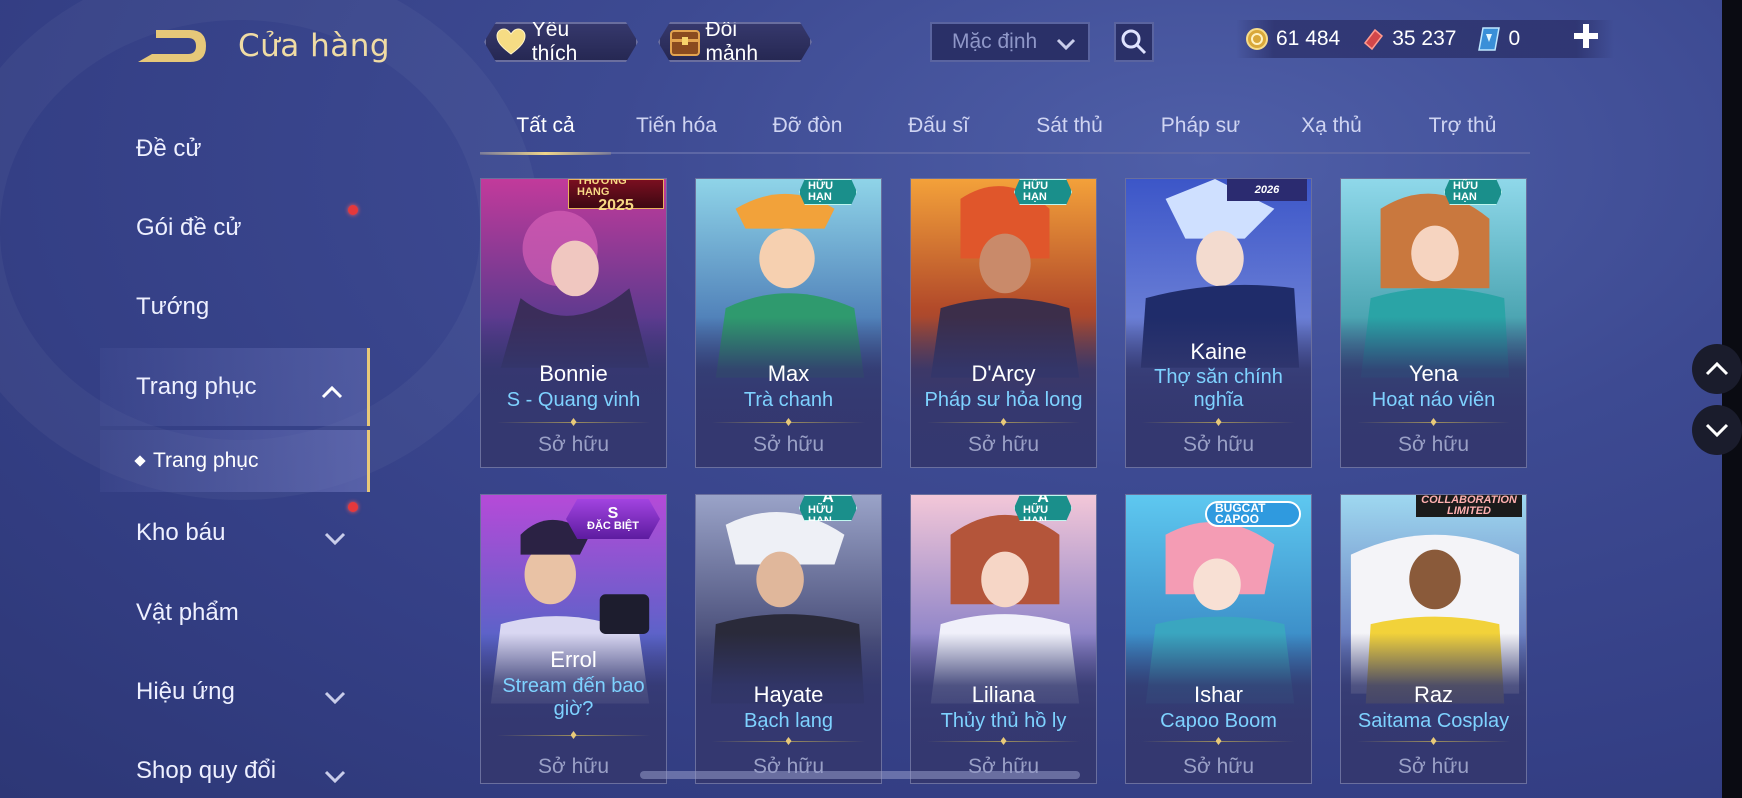  I want to click on hero-name: Max, so click(788, 373).